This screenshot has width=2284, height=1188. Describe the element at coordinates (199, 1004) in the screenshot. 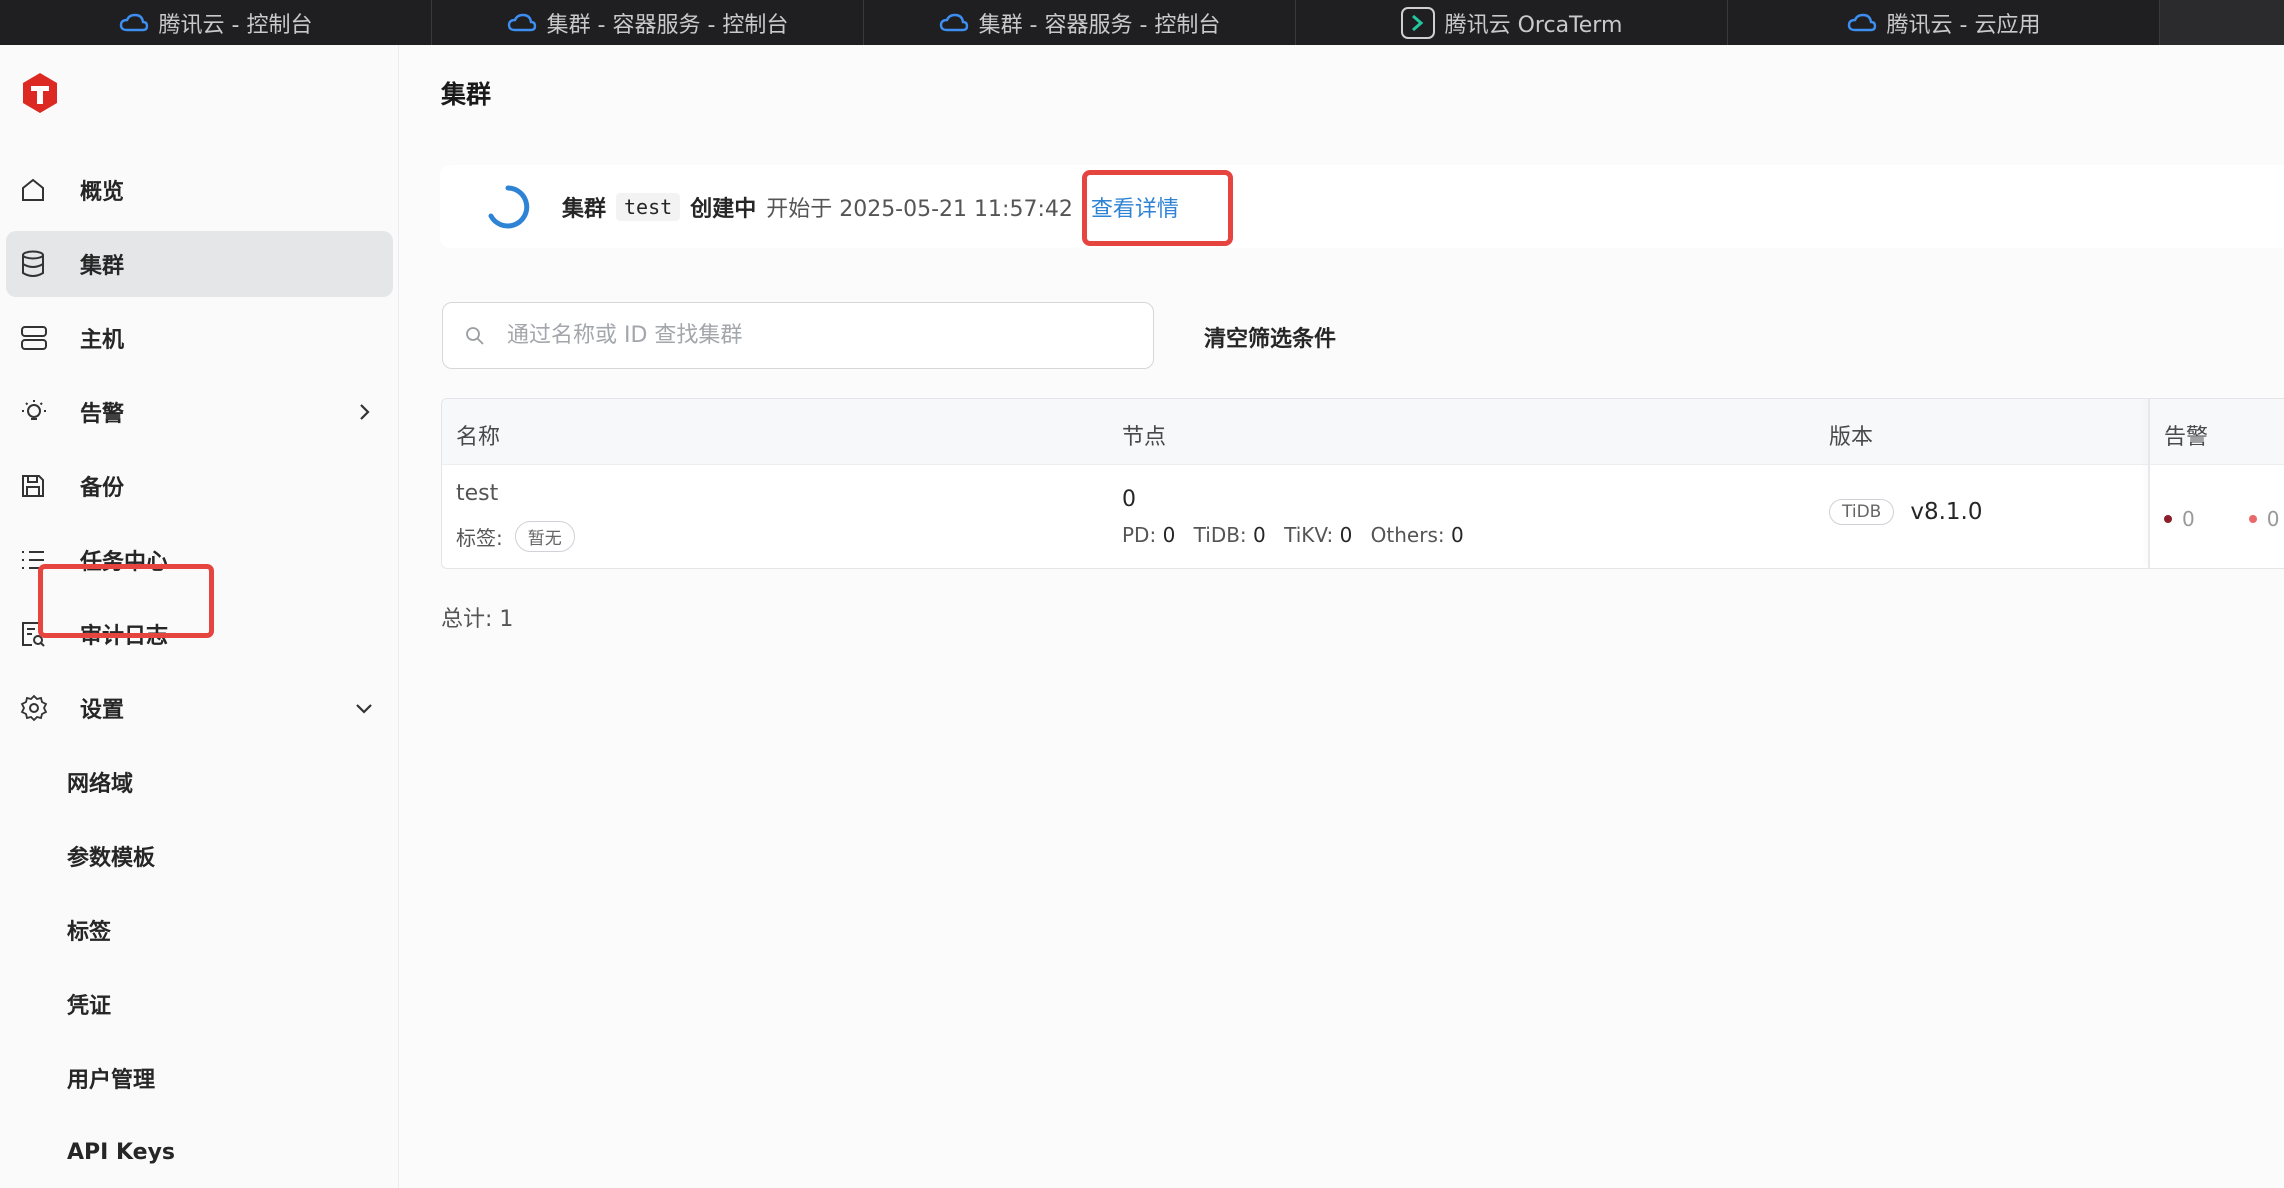

I see `sidebar-subitem-credentials: 凭证` at that location.